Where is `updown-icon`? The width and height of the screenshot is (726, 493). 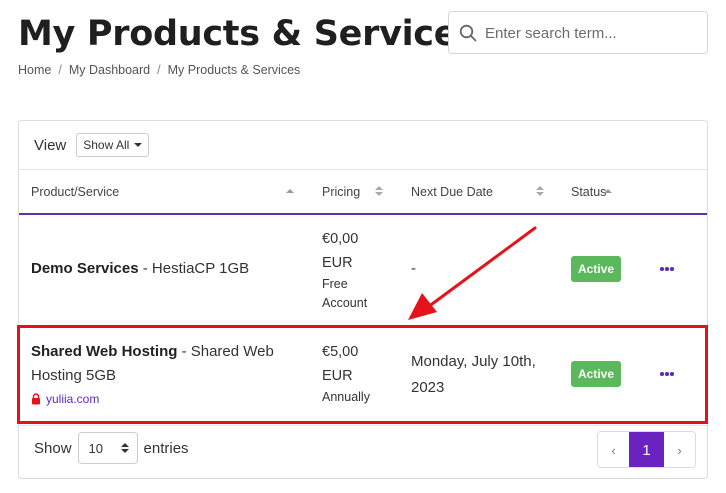 updown-icon is located at coordinates (124, 448).